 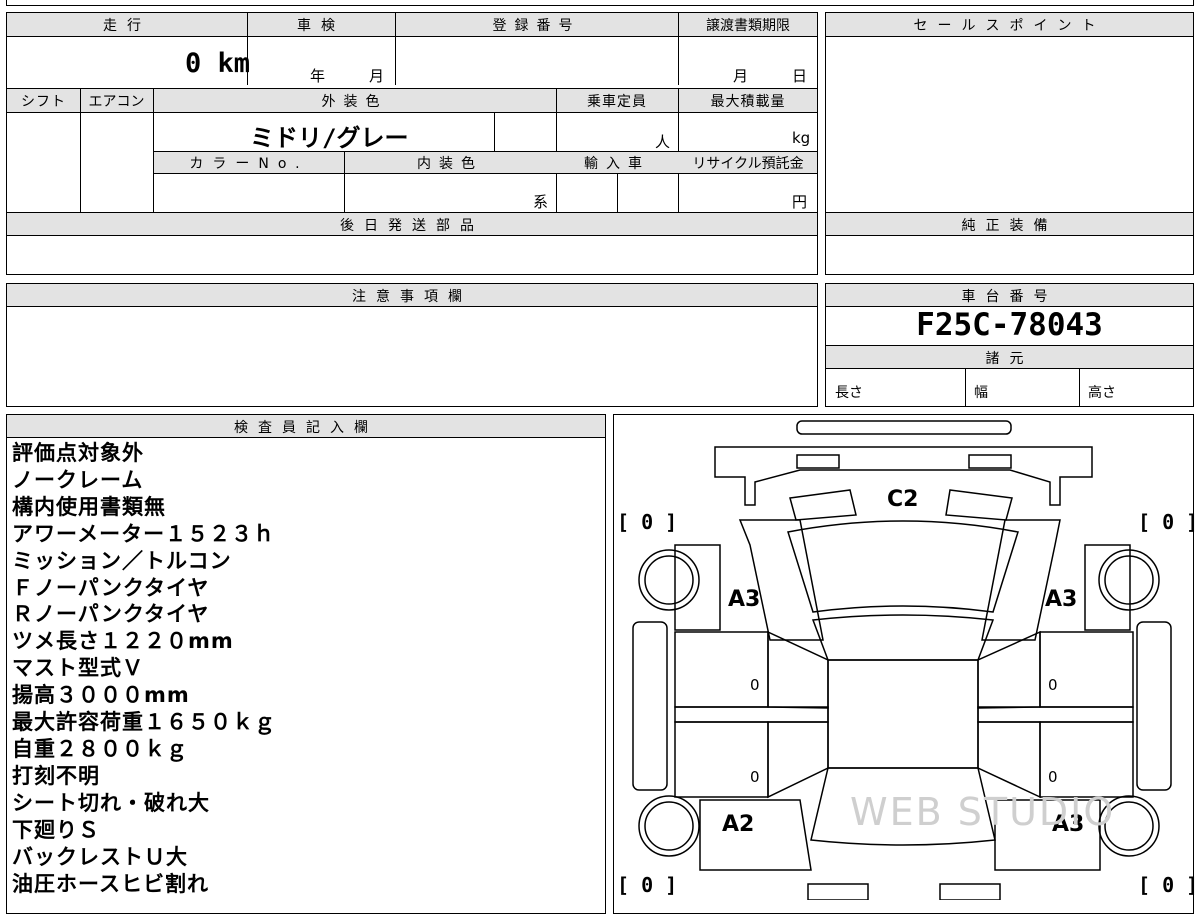 I want to click on specs-label: 諸元, so click(x=1009, y=359).